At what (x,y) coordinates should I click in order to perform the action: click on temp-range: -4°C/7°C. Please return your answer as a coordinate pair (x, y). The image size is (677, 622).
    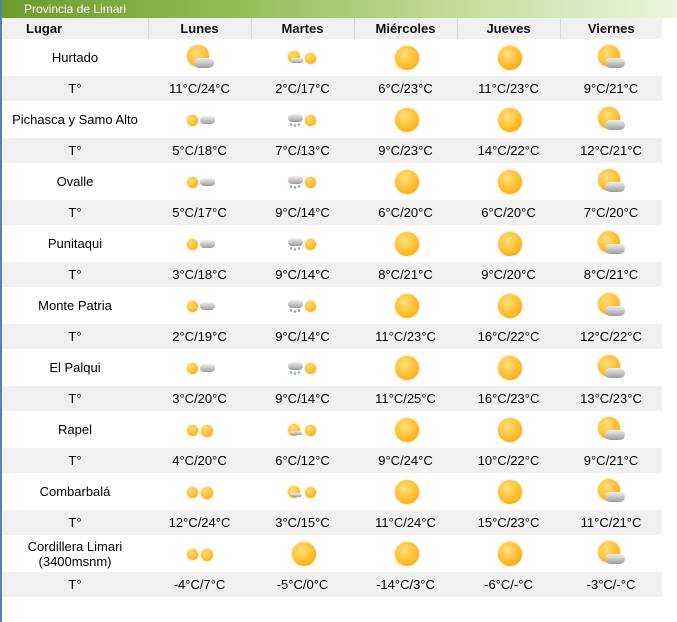
    Looking at the image, I should click on (199, 584).